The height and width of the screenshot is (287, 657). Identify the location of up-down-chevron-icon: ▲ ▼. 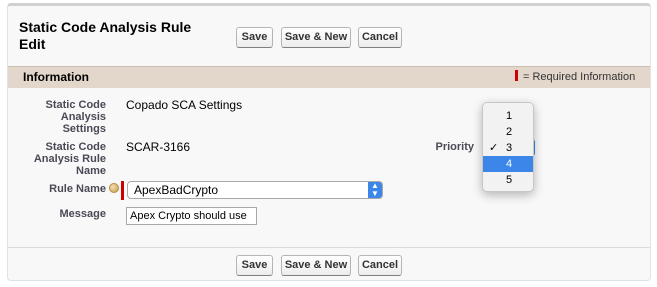
(375, 190).